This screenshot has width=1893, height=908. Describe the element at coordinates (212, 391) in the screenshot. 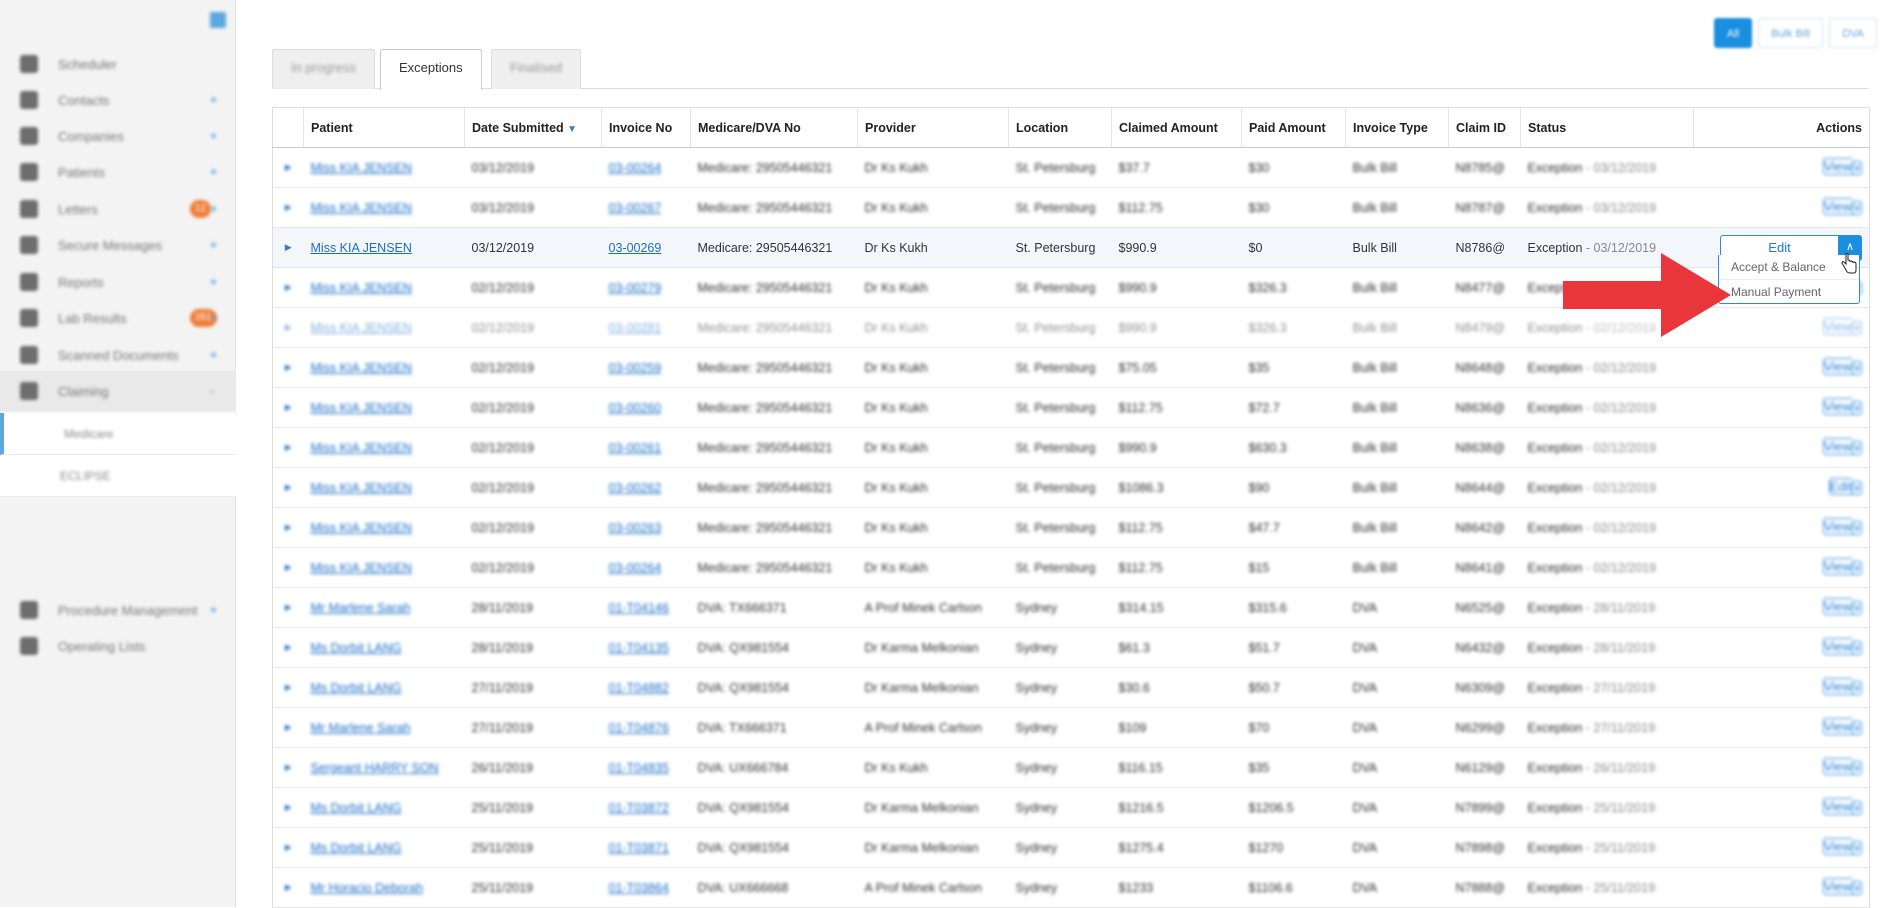

I see `collapse-icon: -` at that location.